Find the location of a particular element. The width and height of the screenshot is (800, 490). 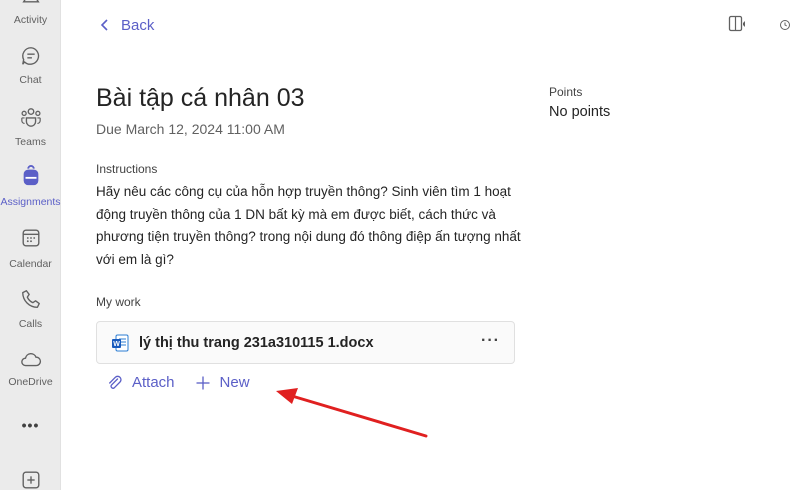

phone-icon is located at coordinates (30, 299).